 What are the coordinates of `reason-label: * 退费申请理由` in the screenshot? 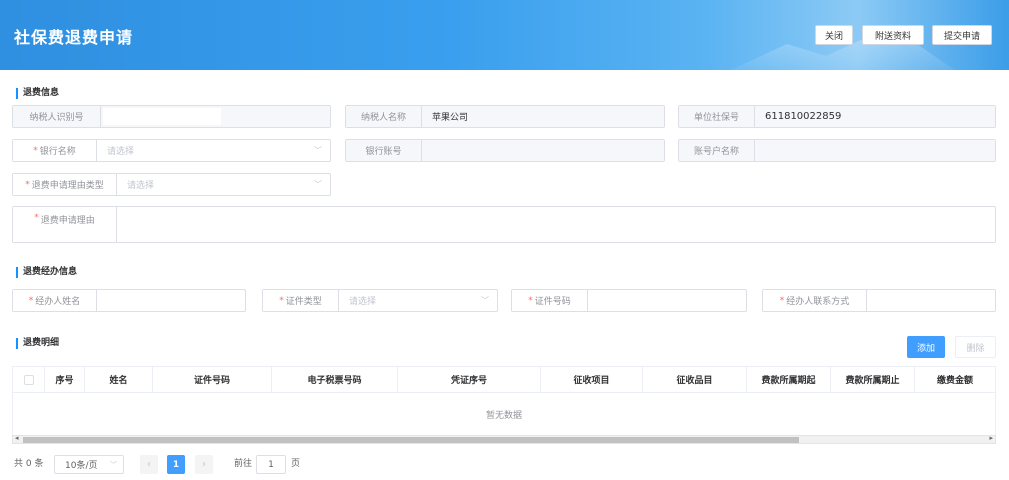 It's located at (65, 224).